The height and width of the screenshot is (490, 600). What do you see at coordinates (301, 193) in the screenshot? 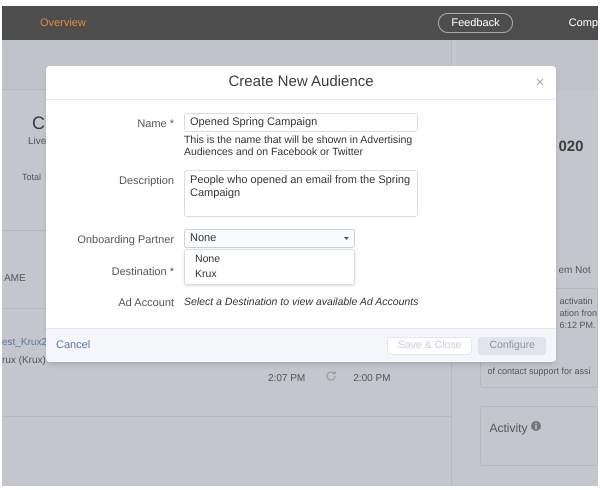
I see `description-field: People who opened an email from the Spring Campaign` at bounding box center [301, 193].